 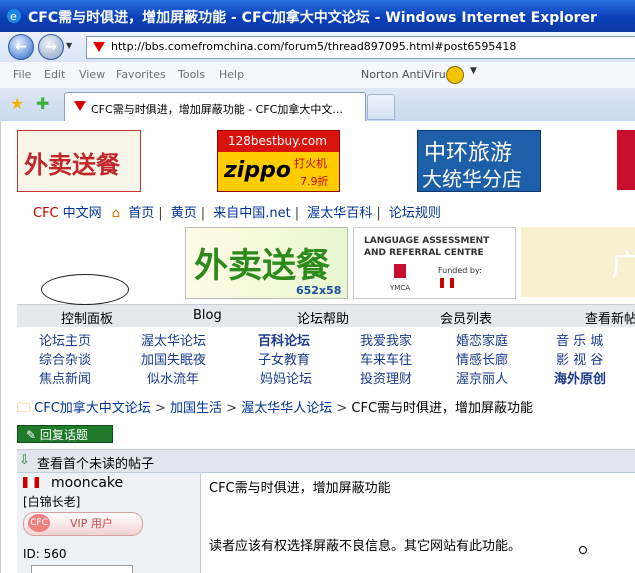 I want to click on post-user-id: ID: 560, so click(x=45, y=554).